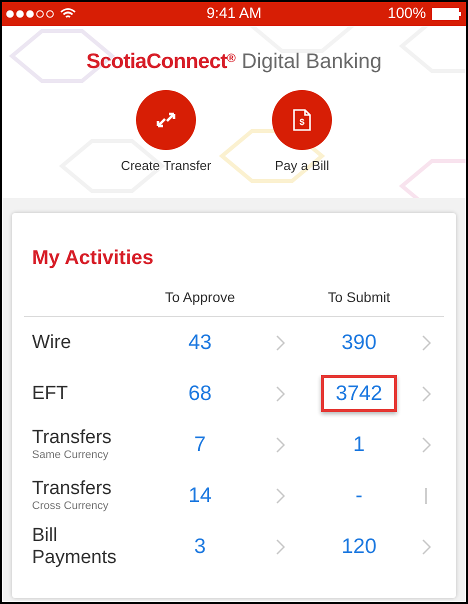 The height and width of the screenshot is (604, 468). Describe the element at coordinates (234, 62) in the screenshot. I see `app-title: ScotiaConnect$^{®}$ Digital Banking` at that location.